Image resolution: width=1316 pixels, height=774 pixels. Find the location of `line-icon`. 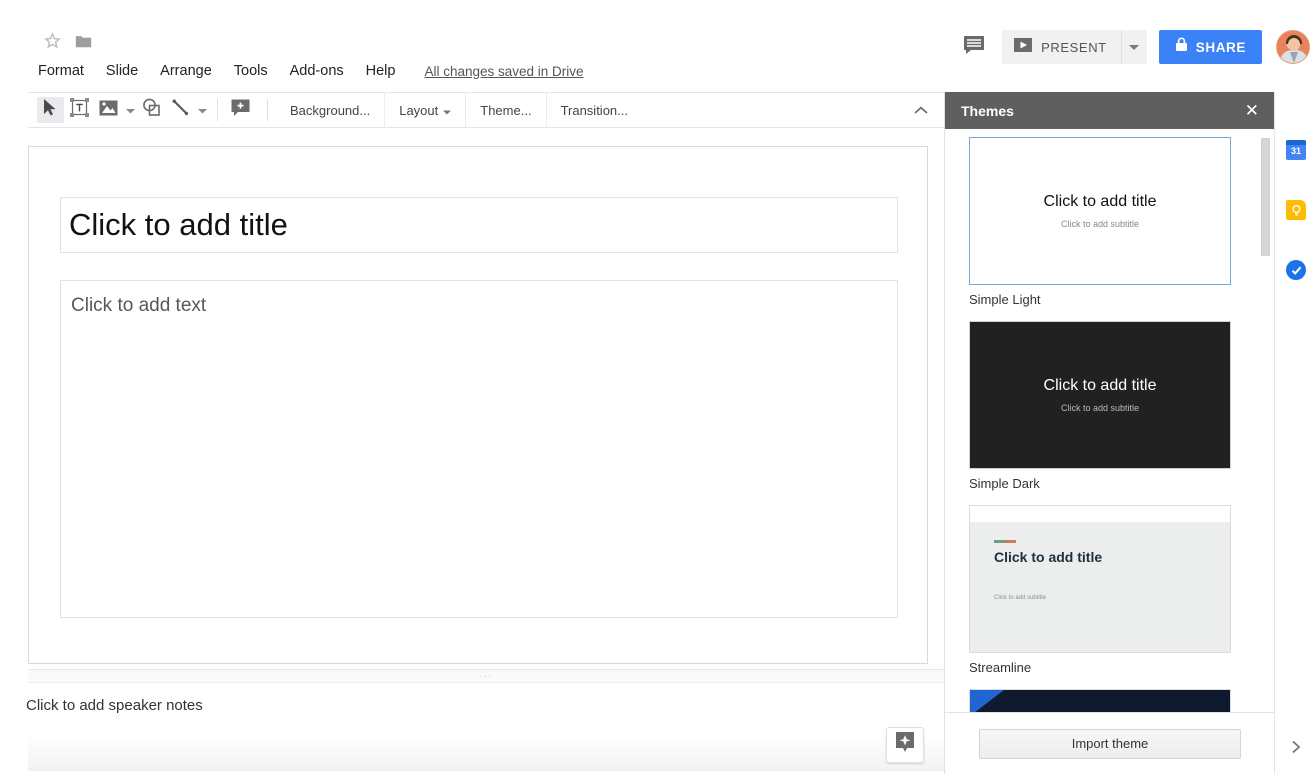

line-icon is located at coordinates (180, 110).